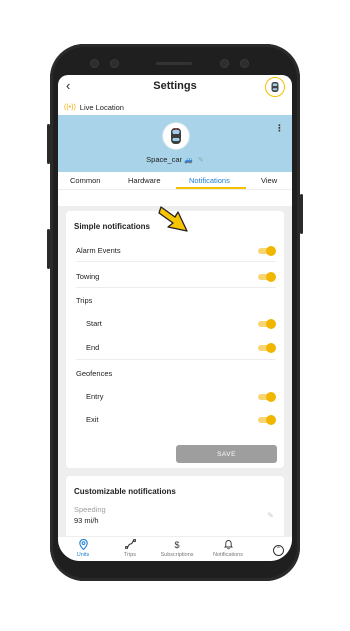 The image size is (350, 631). What do you see at coordinates (228, 545) in the screenshot?
I see `bell-icon` at bounding box center [228, 545].